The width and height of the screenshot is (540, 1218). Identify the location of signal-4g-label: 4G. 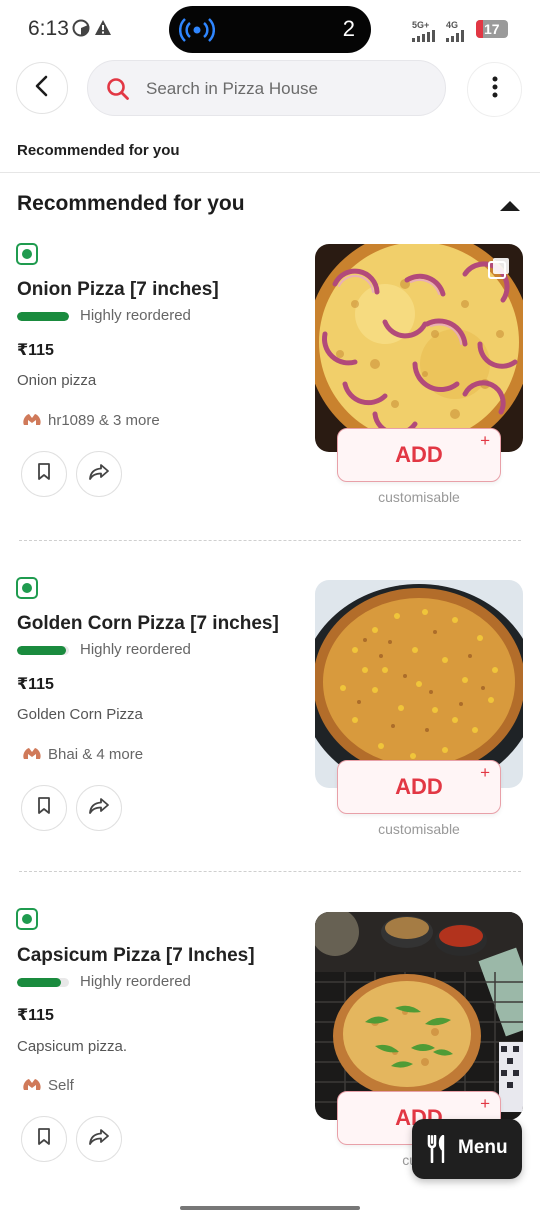
(452, 25).